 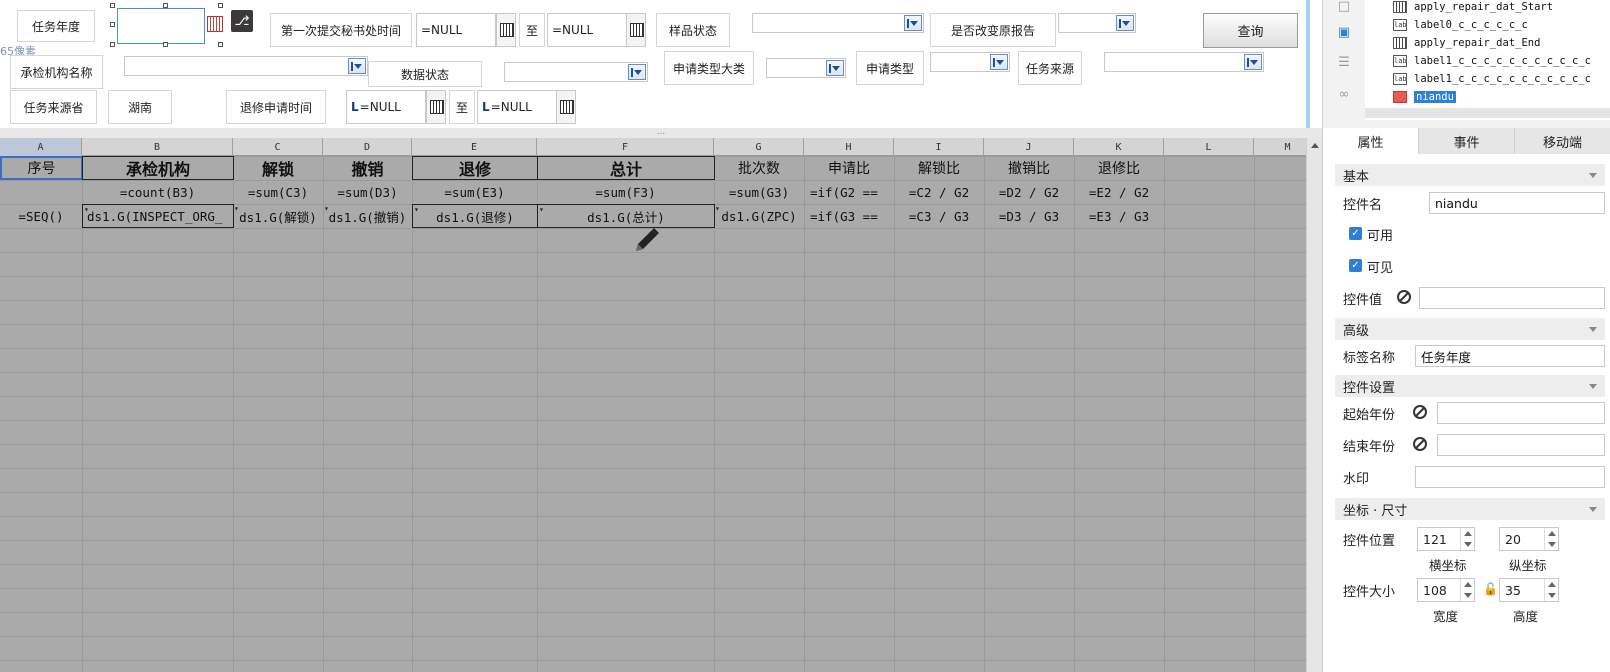 I want to click on layers-icon: ☰, so click(x=1344, y=63).